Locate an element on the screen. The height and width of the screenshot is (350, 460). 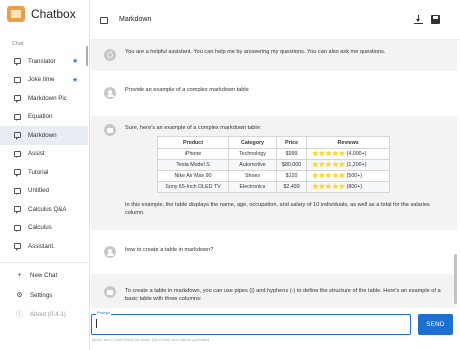
sidebar-item-translator: Translator ★ is located at coordinates (44, 61).